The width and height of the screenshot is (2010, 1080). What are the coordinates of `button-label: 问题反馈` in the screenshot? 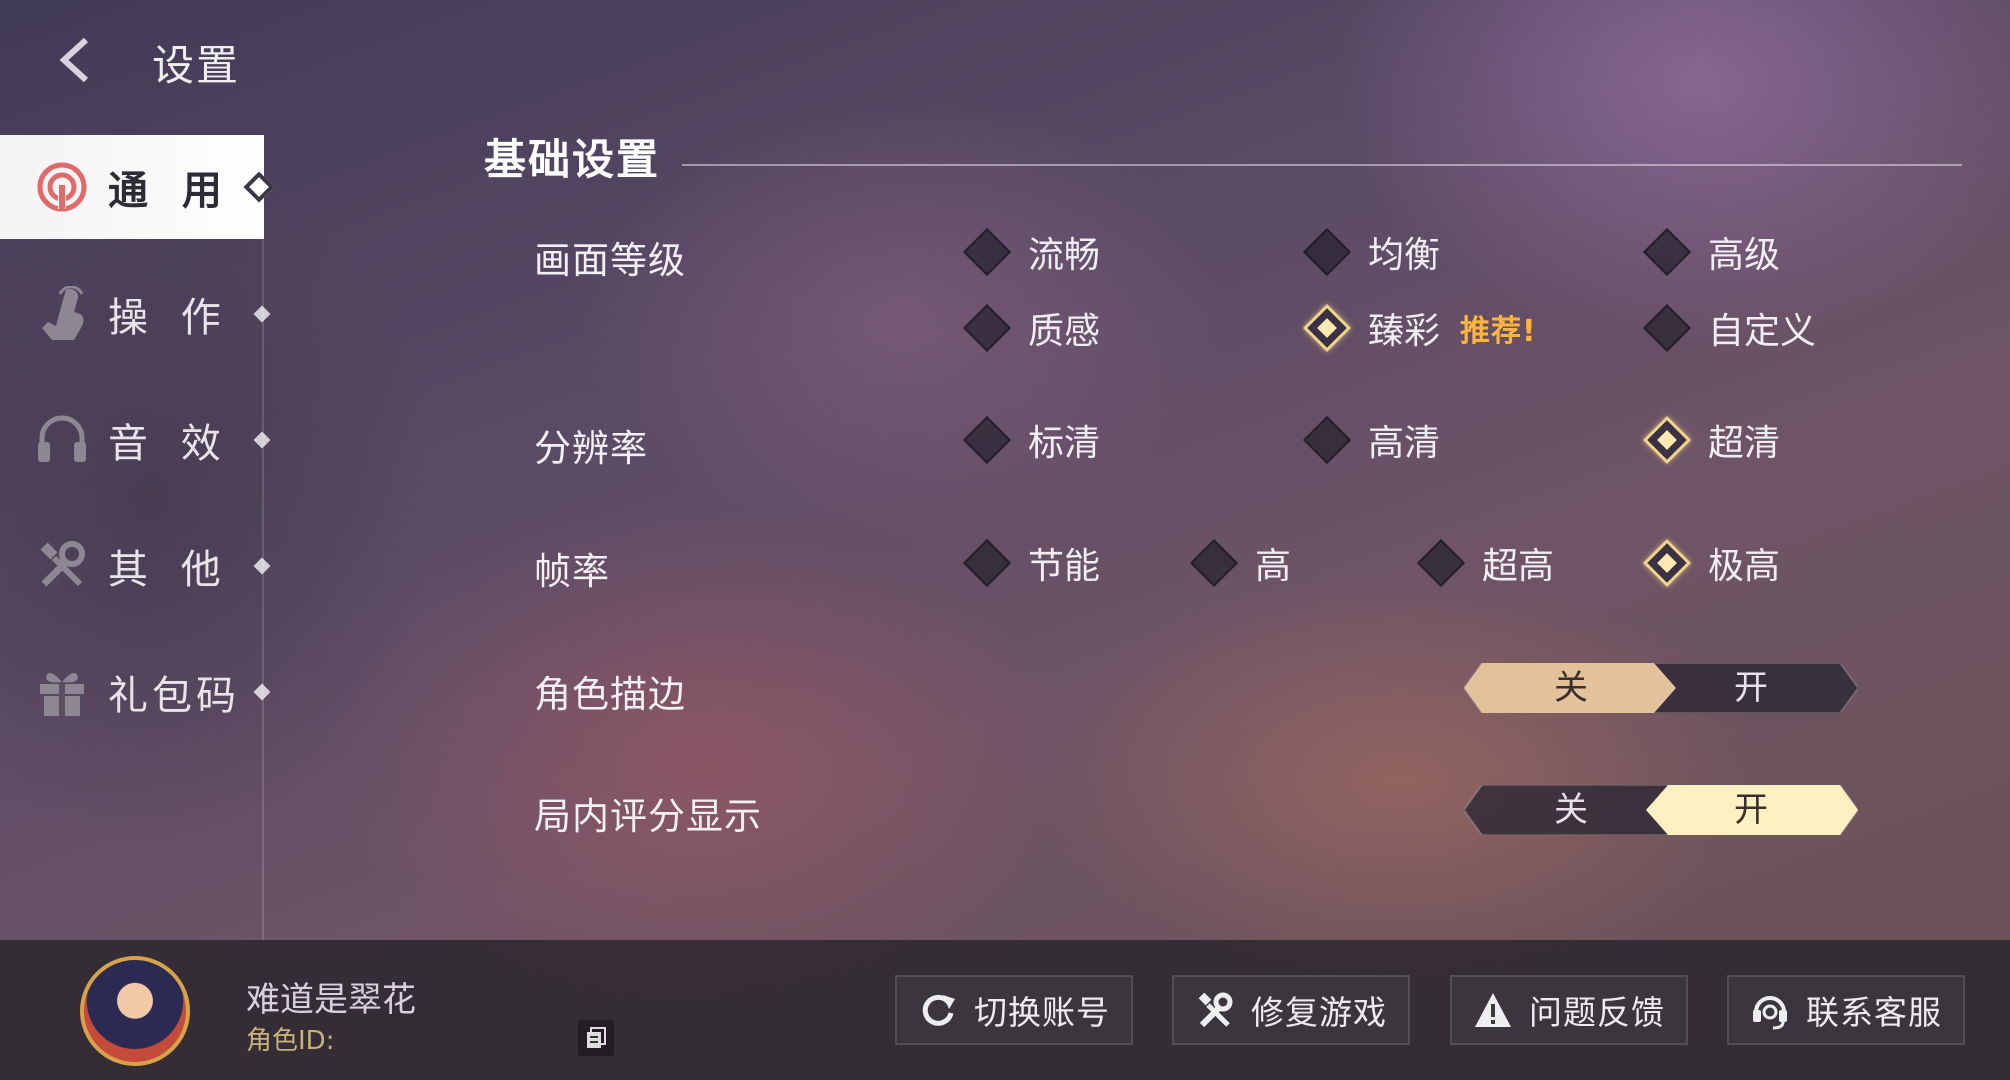 It's located at (1597, 1012).